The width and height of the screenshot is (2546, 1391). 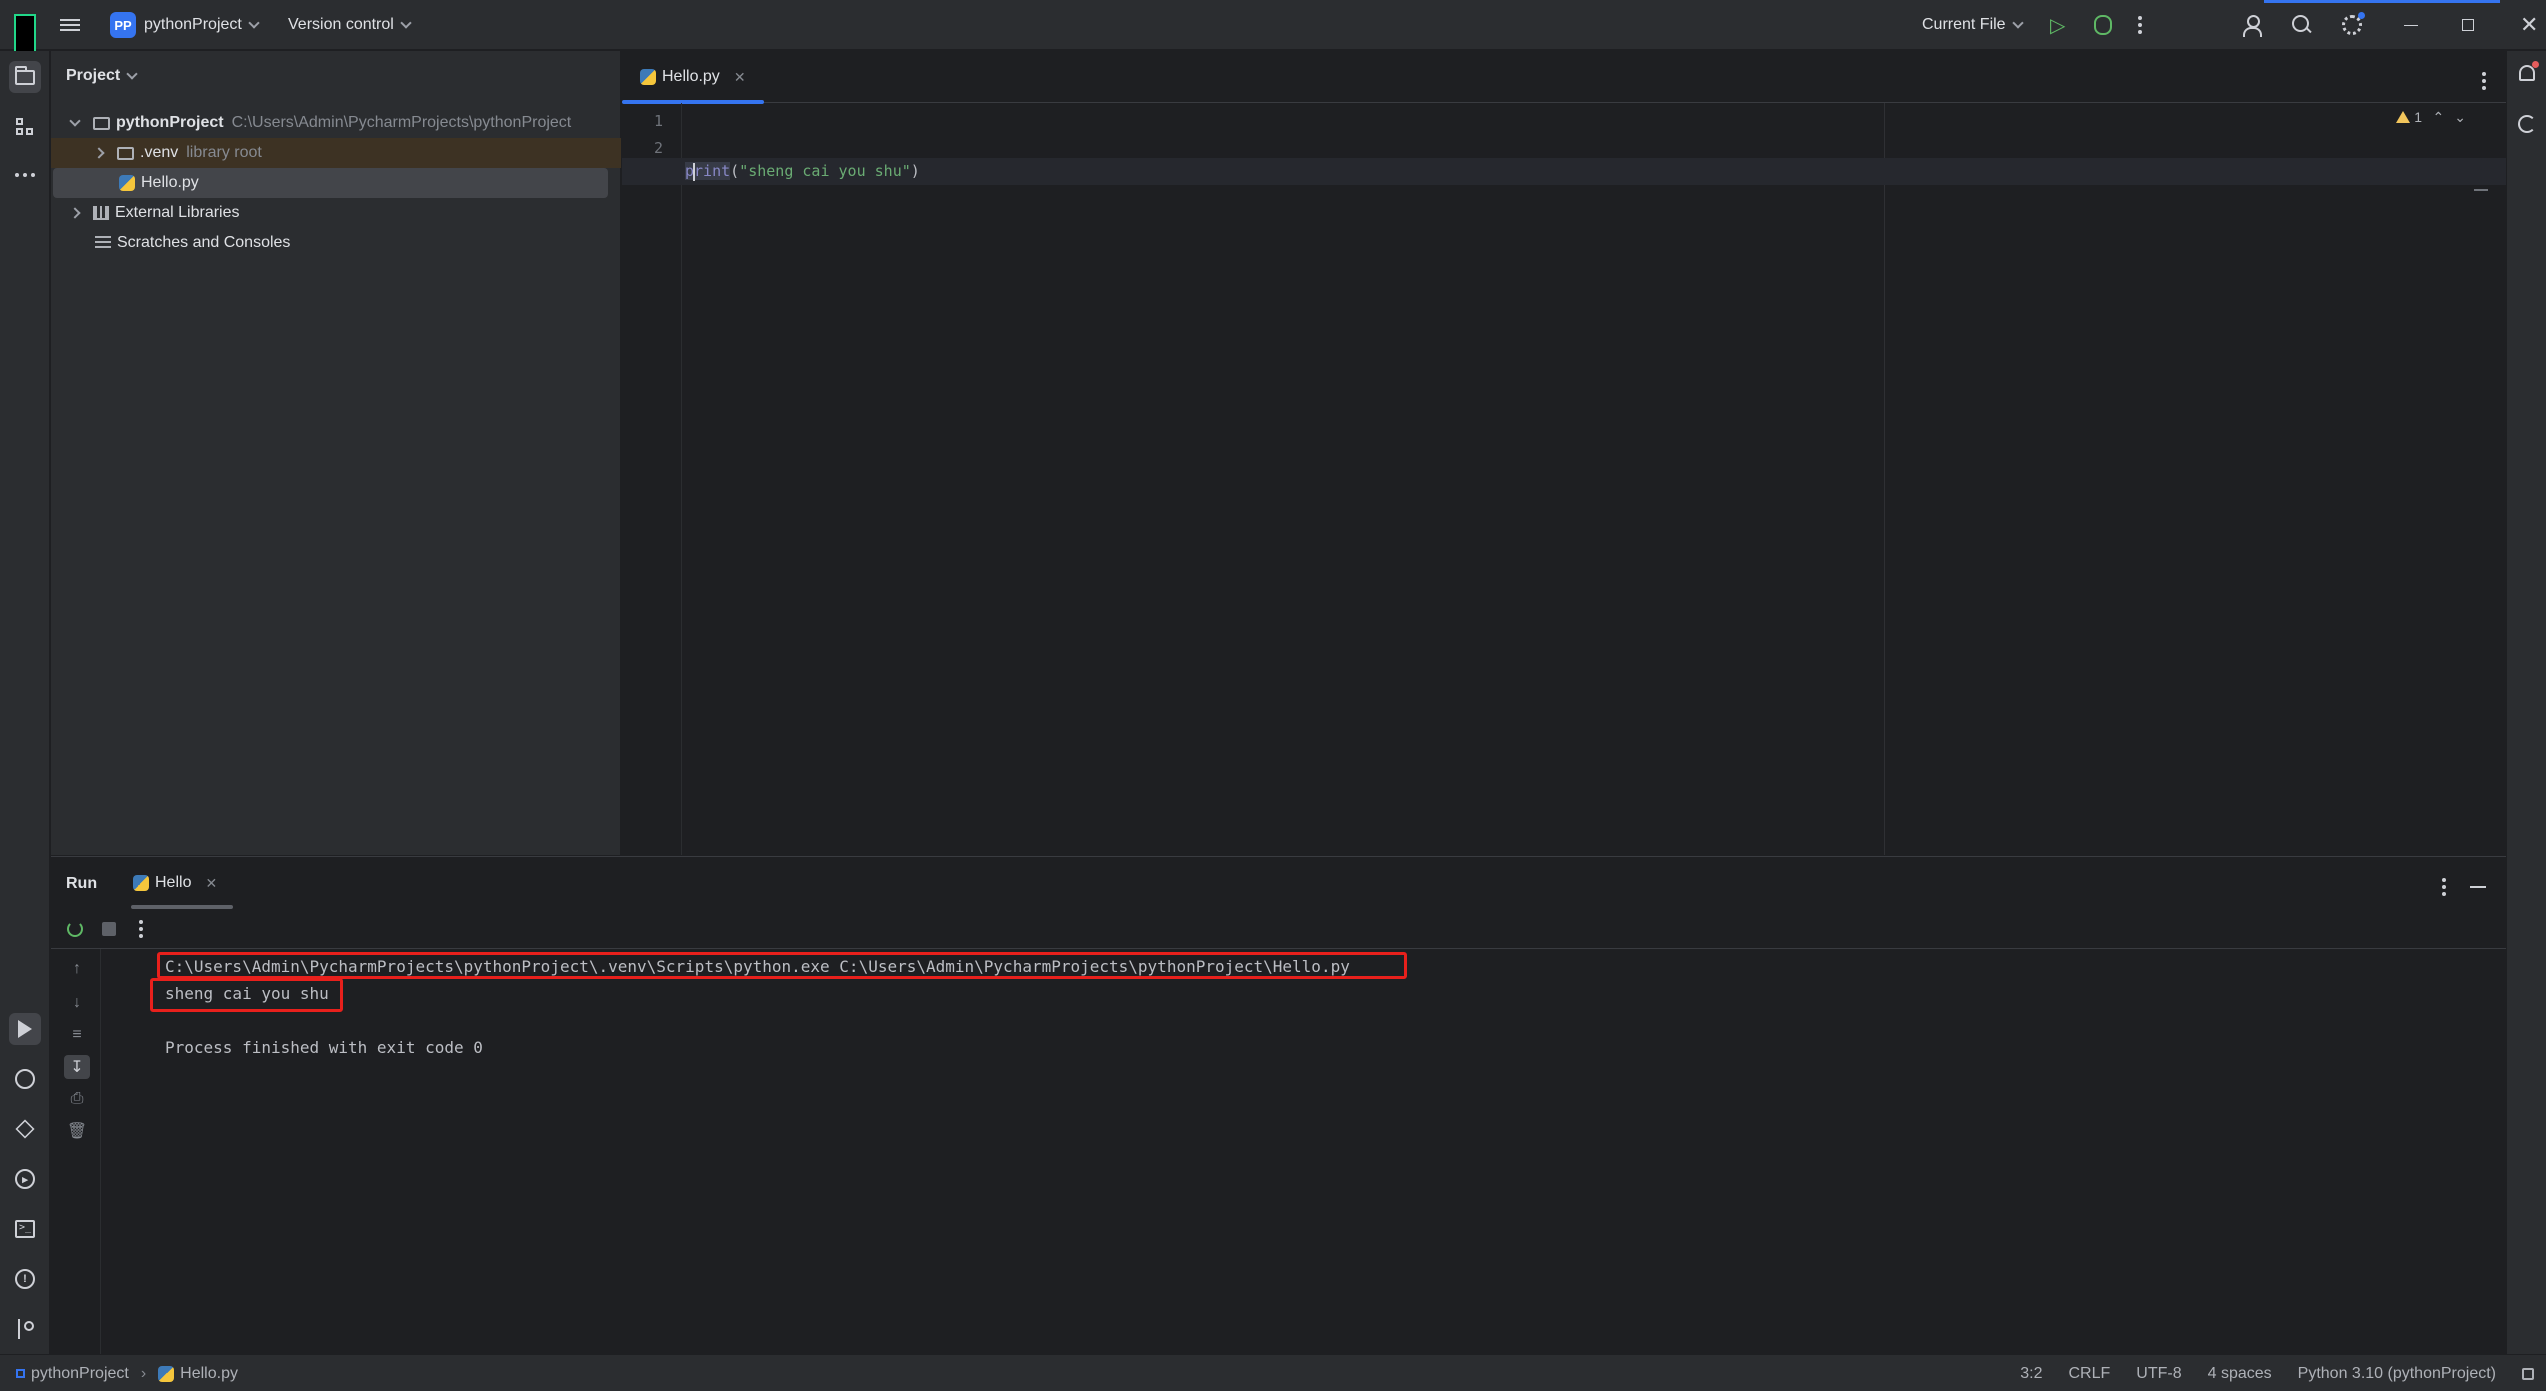 I want to click on breadcrumb-file: Hello.py, so click(x=209, y=1374).